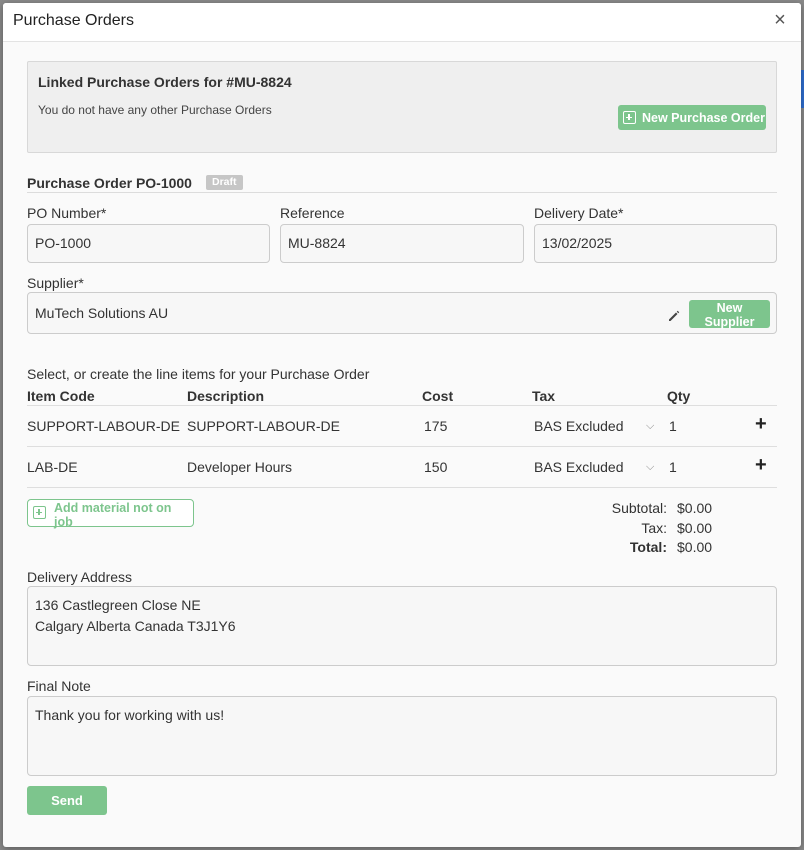 This screenshot has height=850, width=804. I want to click on close-icon: ×, so click(780, 20).